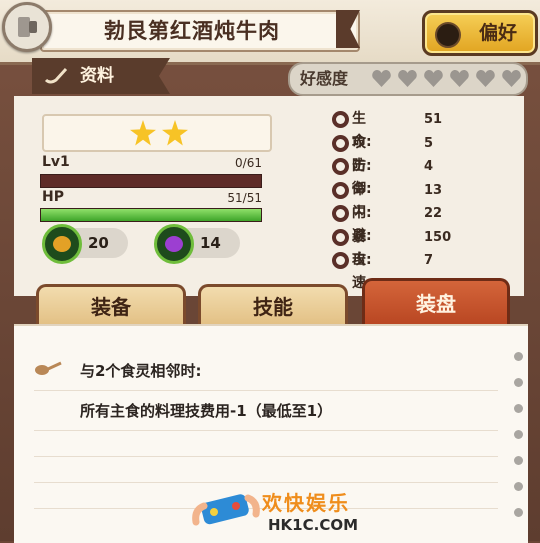 The image size is (540, 543). What do you see at coordinates (197, 244) in the screenshot?
I see `resource-pill-2: 14` at bounding box center [197, 244].